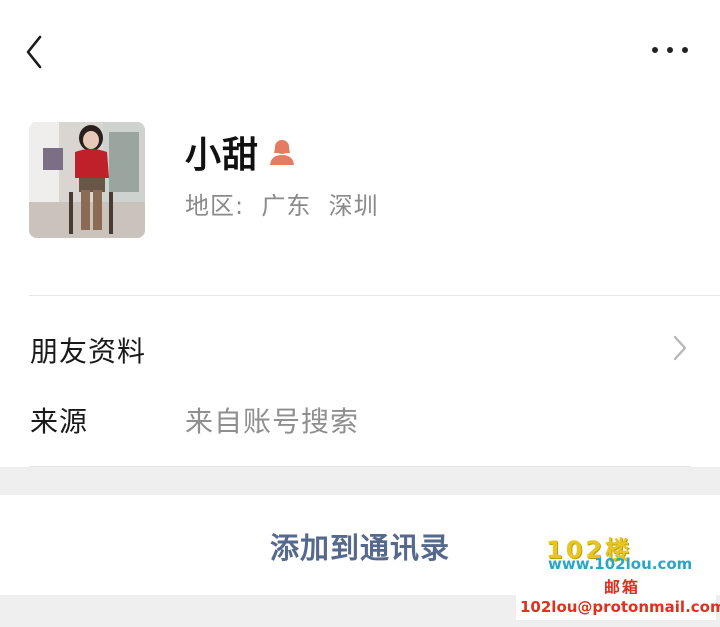 The image size is (720, 627). Describe the element at coordinates (59, 421) in the screenshot. I see `source-label: 来源` at that location.